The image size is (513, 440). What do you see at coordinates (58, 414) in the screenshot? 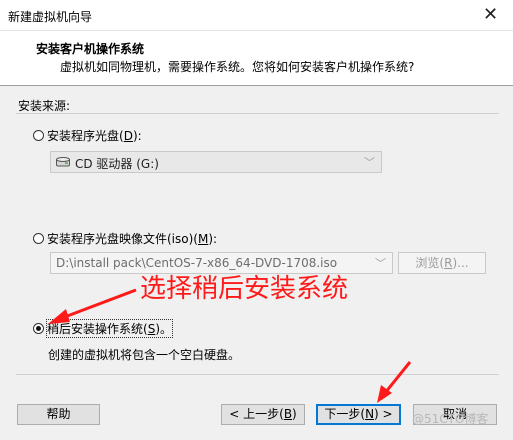
I see `help-button: 帮助` at bounding box center [58, 414].